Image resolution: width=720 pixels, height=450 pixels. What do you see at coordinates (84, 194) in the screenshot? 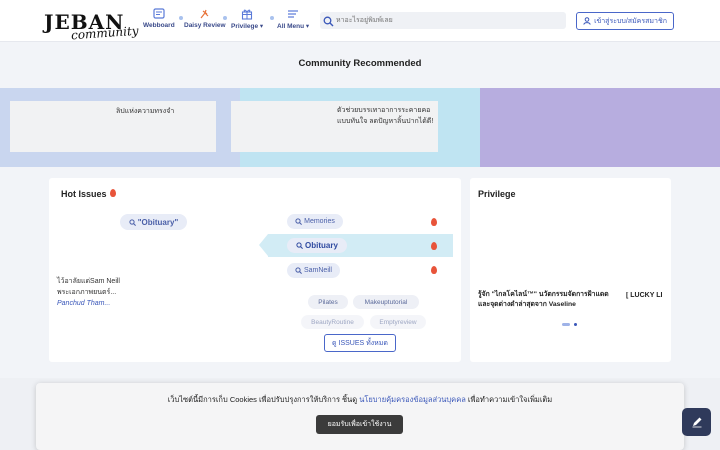
I see `hot-issues-title: Hot Issues` at bounding box center [84, 194].